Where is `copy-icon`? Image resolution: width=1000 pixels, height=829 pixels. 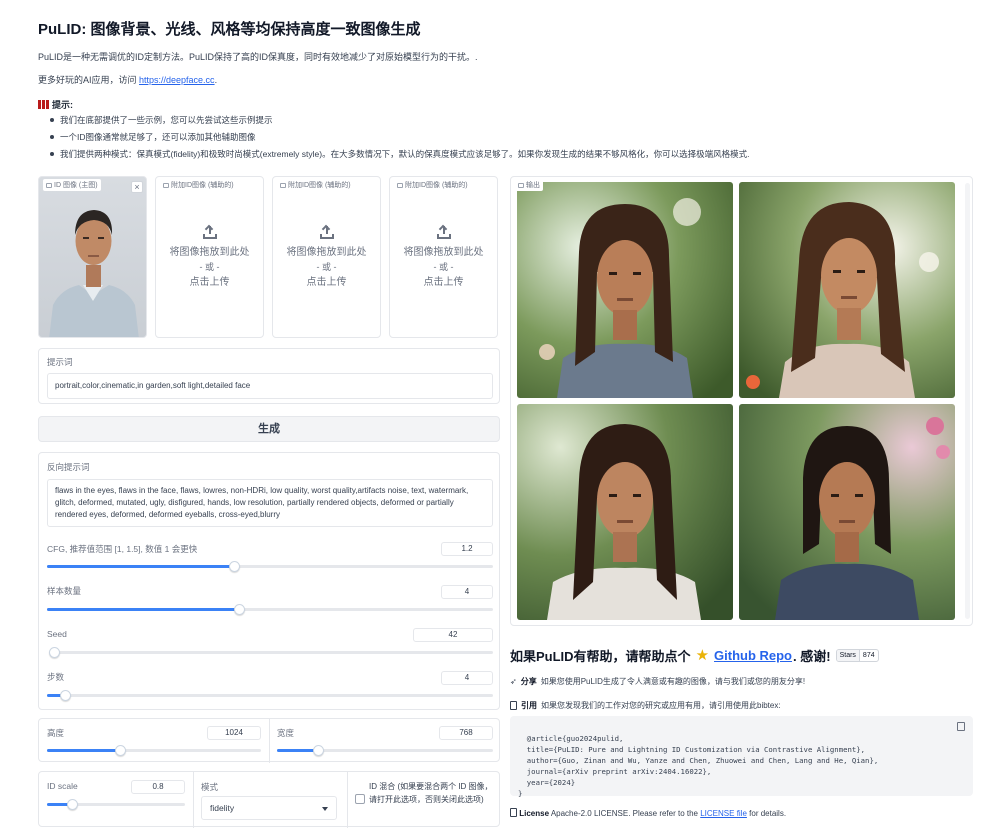
copy-icon is located at coordinates (961, 726).